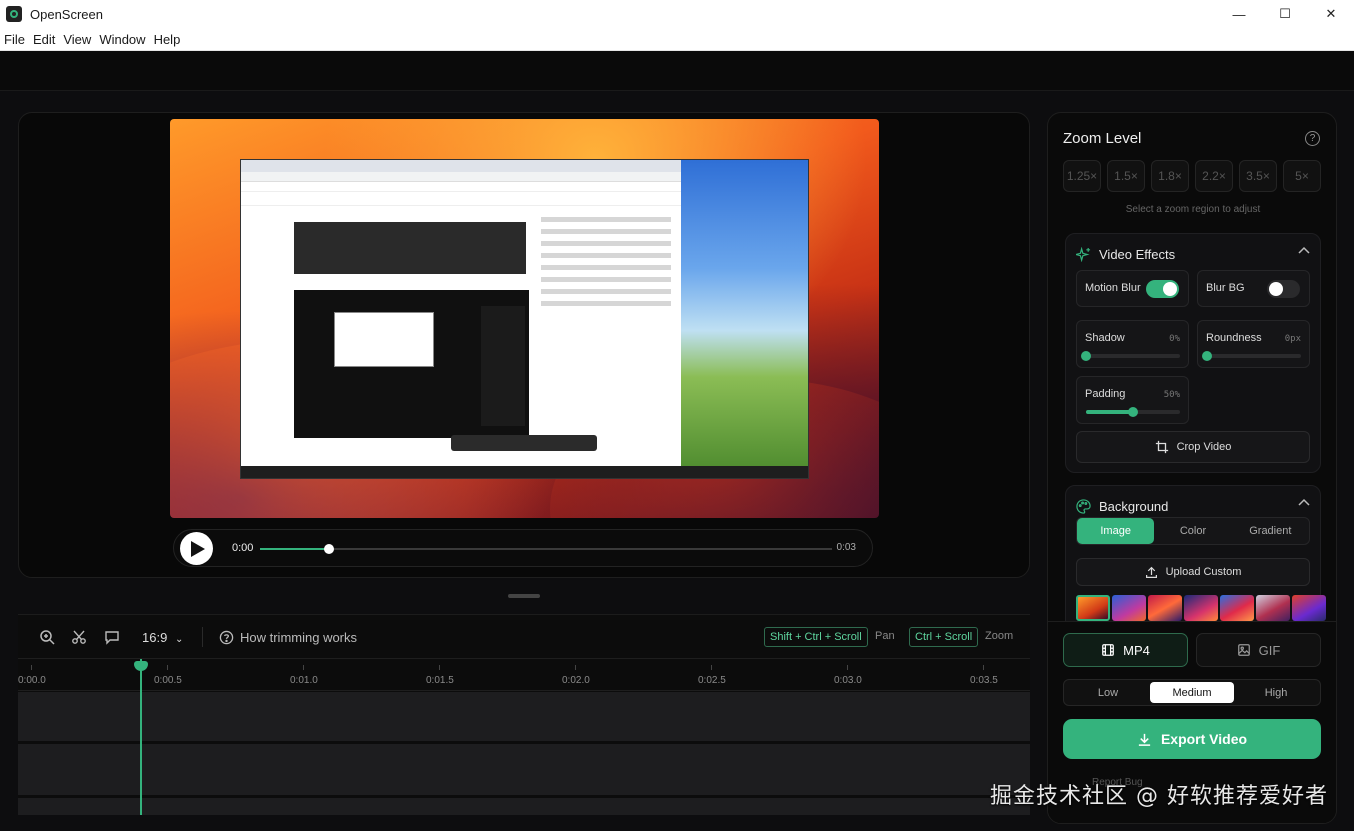 This screenshot has height=831, width=1354. I want to click on menu-help: Help, so click(167, 39).